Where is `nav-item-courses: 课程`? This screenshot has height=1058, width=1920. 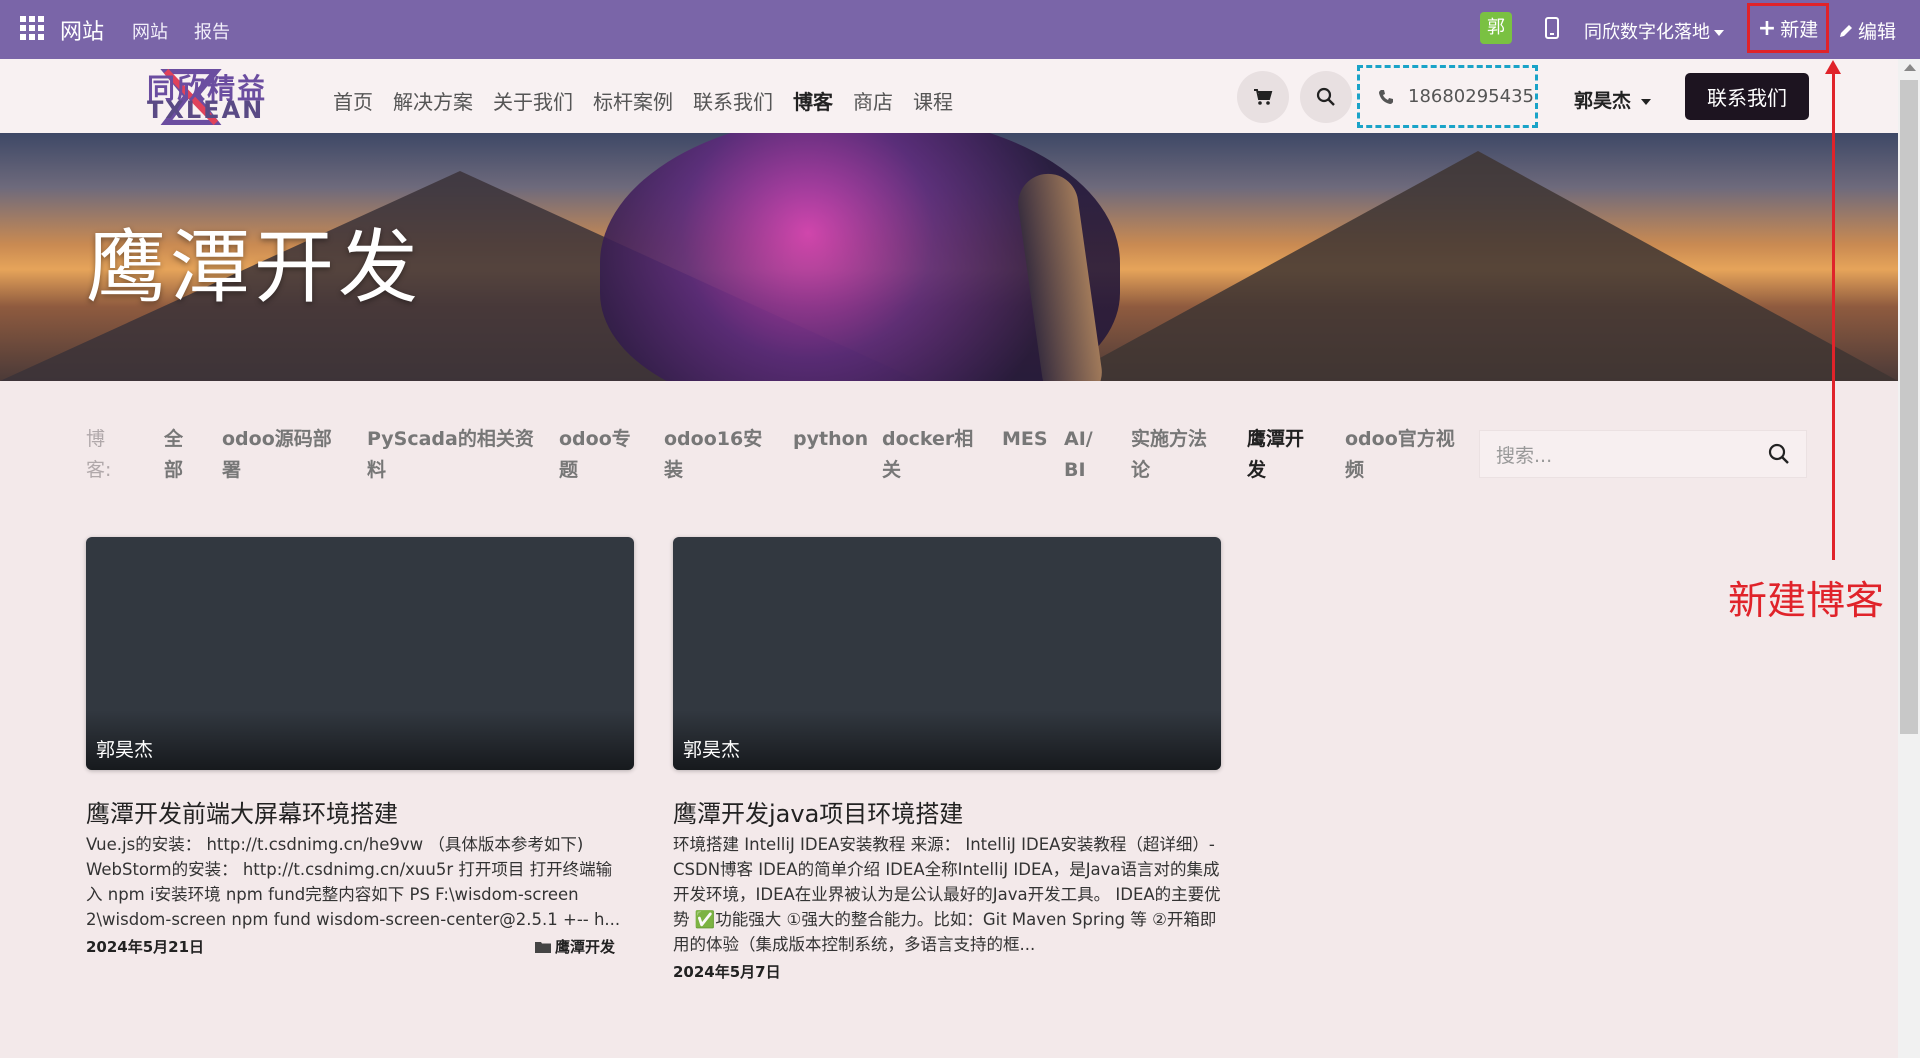
nav-item-courses: 课程 is located at coordinates (933, 100).